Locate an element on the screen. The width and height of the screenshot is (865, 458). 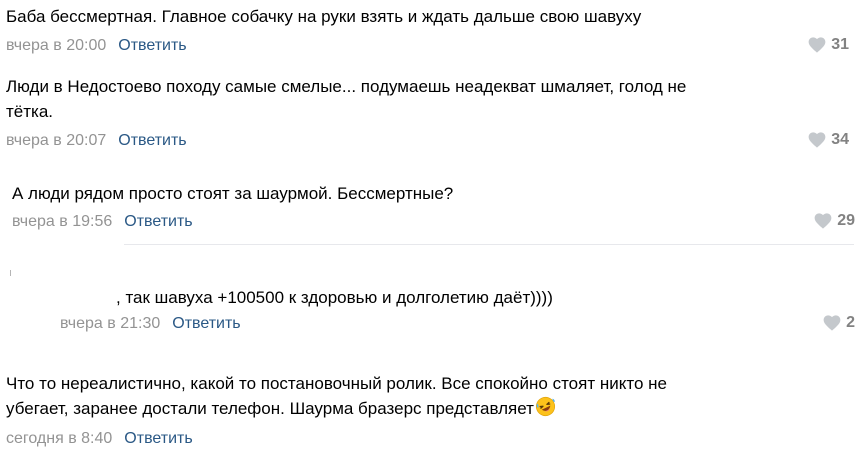
like-count: 29 is located at coordinates (846, 220).